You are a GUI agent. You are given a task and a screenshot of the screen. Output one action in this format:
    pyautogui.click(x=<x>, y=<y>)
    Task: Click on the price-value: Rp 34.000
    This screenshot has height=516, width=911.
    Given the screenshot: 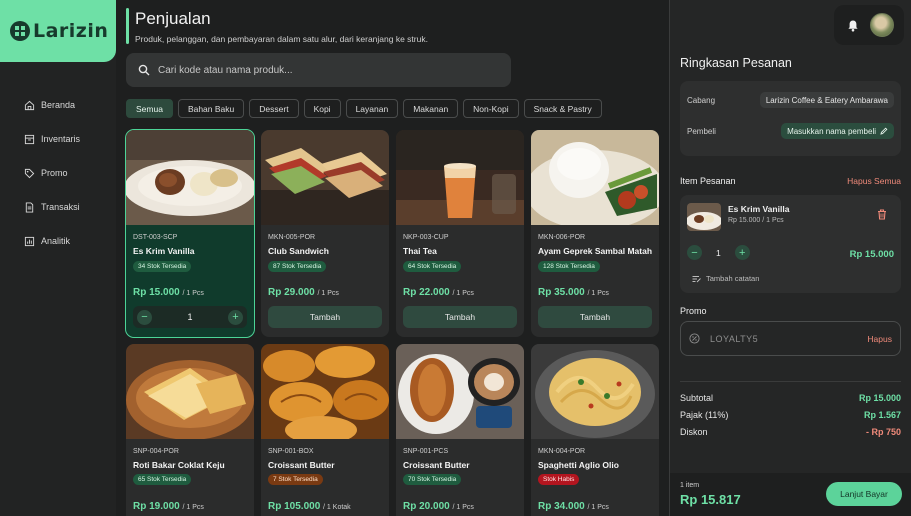 What is the action you would take?
    pyautogui.click(x=561, y=506)
    